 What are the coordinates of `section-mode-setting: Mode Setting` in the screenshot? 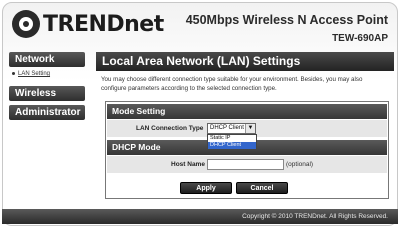 It's located at (247, 111).